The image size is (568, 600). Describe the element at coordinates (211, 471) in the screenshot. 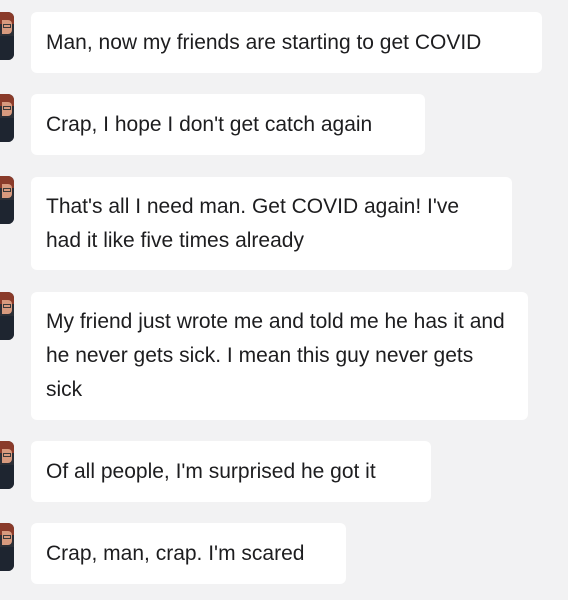

I see `message-text: Of all people, I'm surprised he got it` at that location.